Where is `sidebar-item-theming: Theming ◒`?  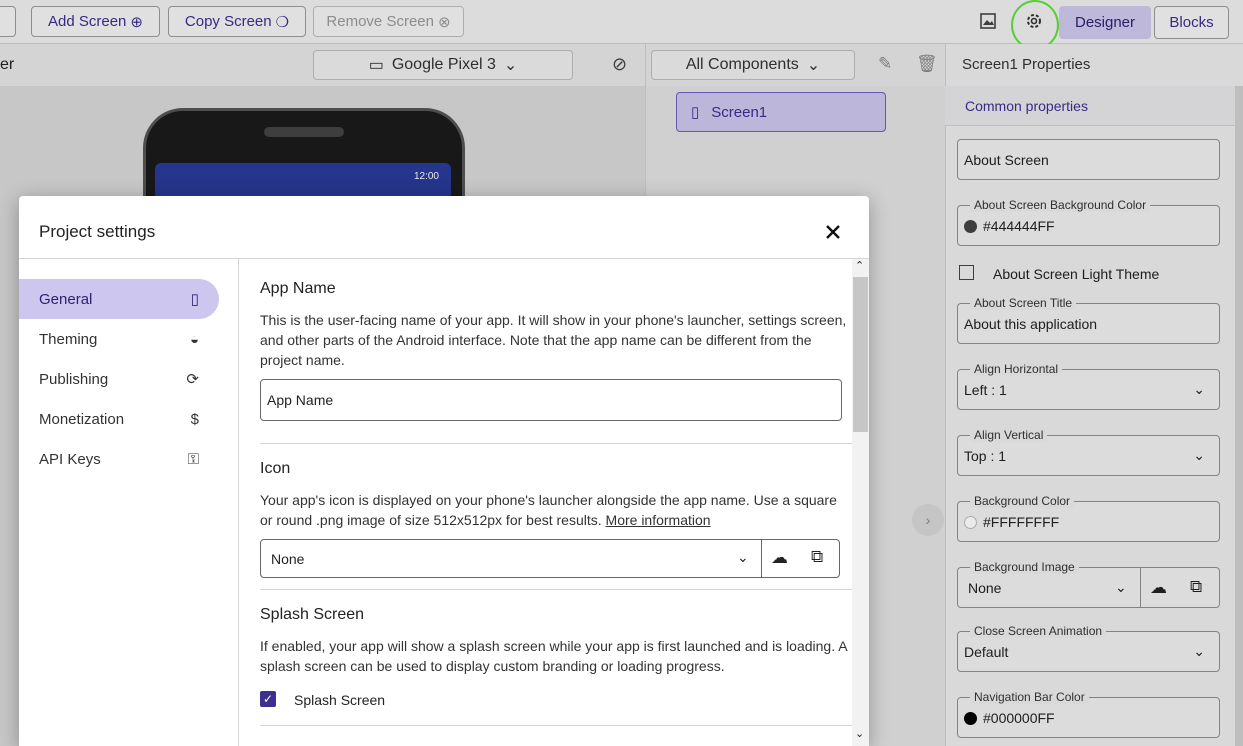
sidebar-item-theming: Theming ◒ is located at coordinates (119, 339).